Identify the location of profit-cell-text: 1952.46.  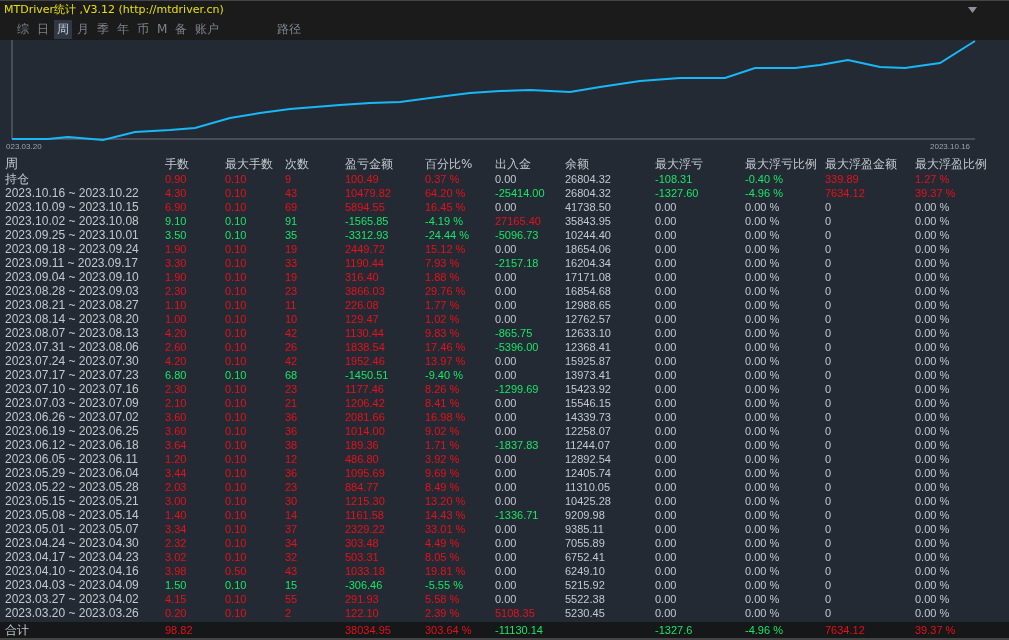
(365, 361).